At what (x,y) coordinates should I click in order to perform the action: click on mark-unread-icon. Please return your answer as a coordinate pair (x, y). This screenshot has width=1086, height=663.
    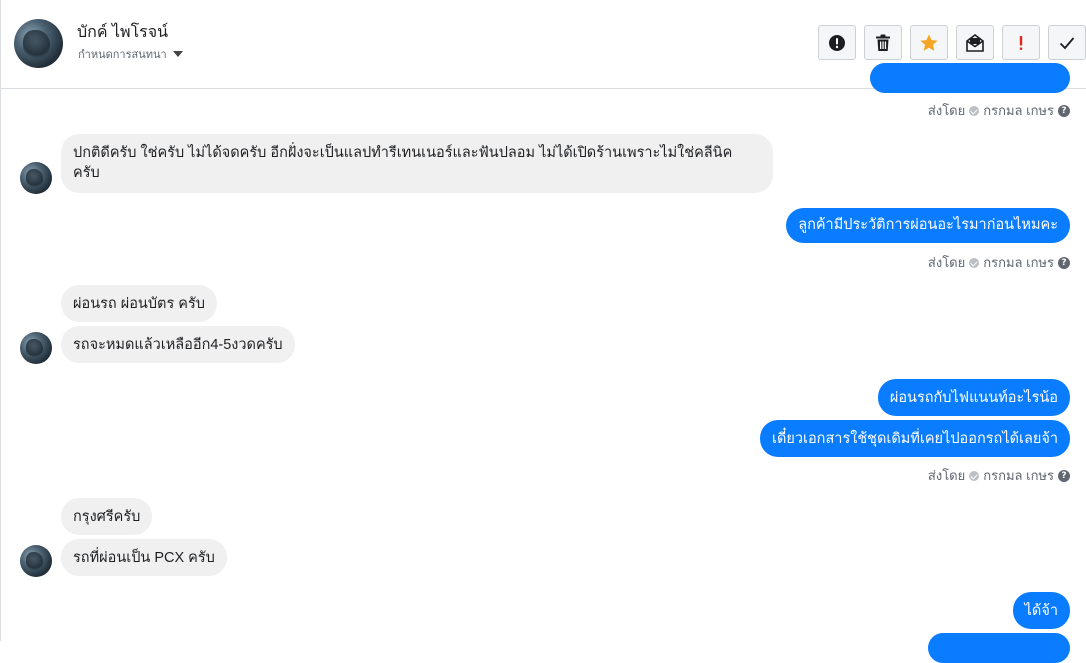
    Looking at the image, I should click on (975, 42).